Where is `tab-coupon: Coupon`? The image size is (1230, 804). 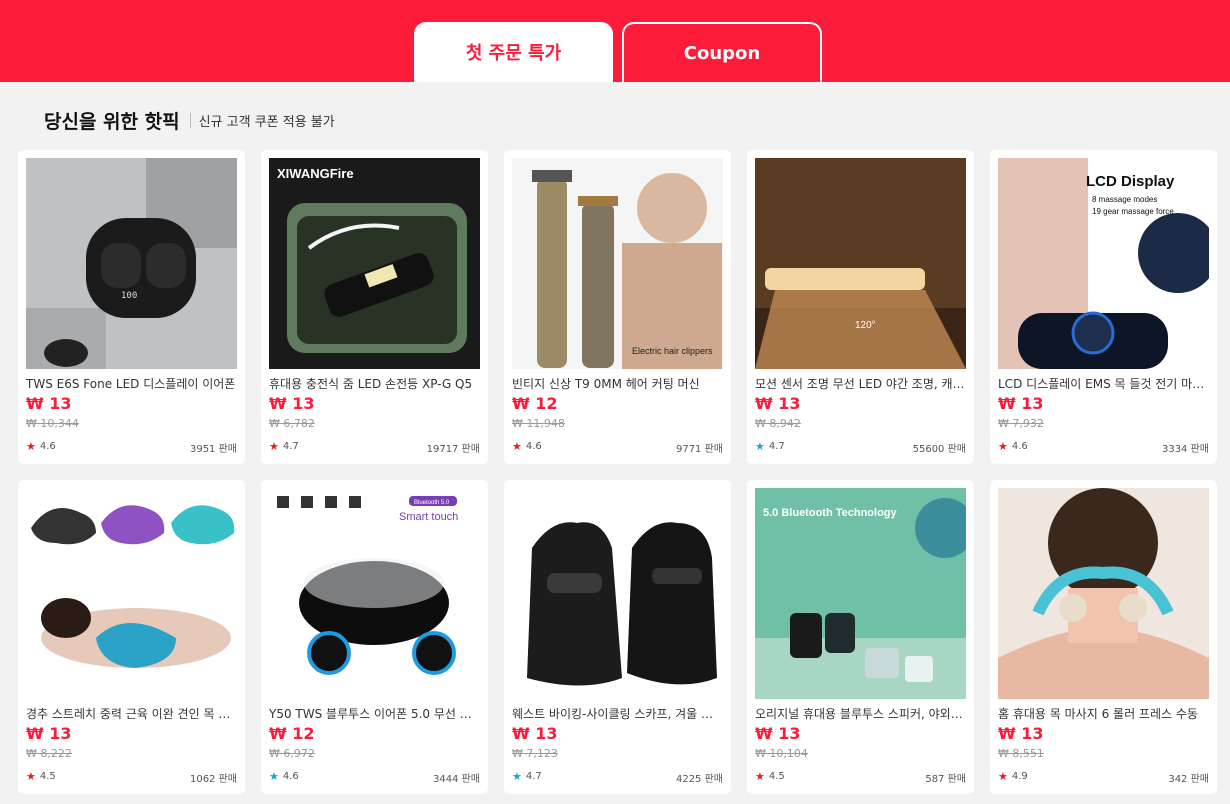
tab-coupon: Coupon is located at coordinates (722, 52).